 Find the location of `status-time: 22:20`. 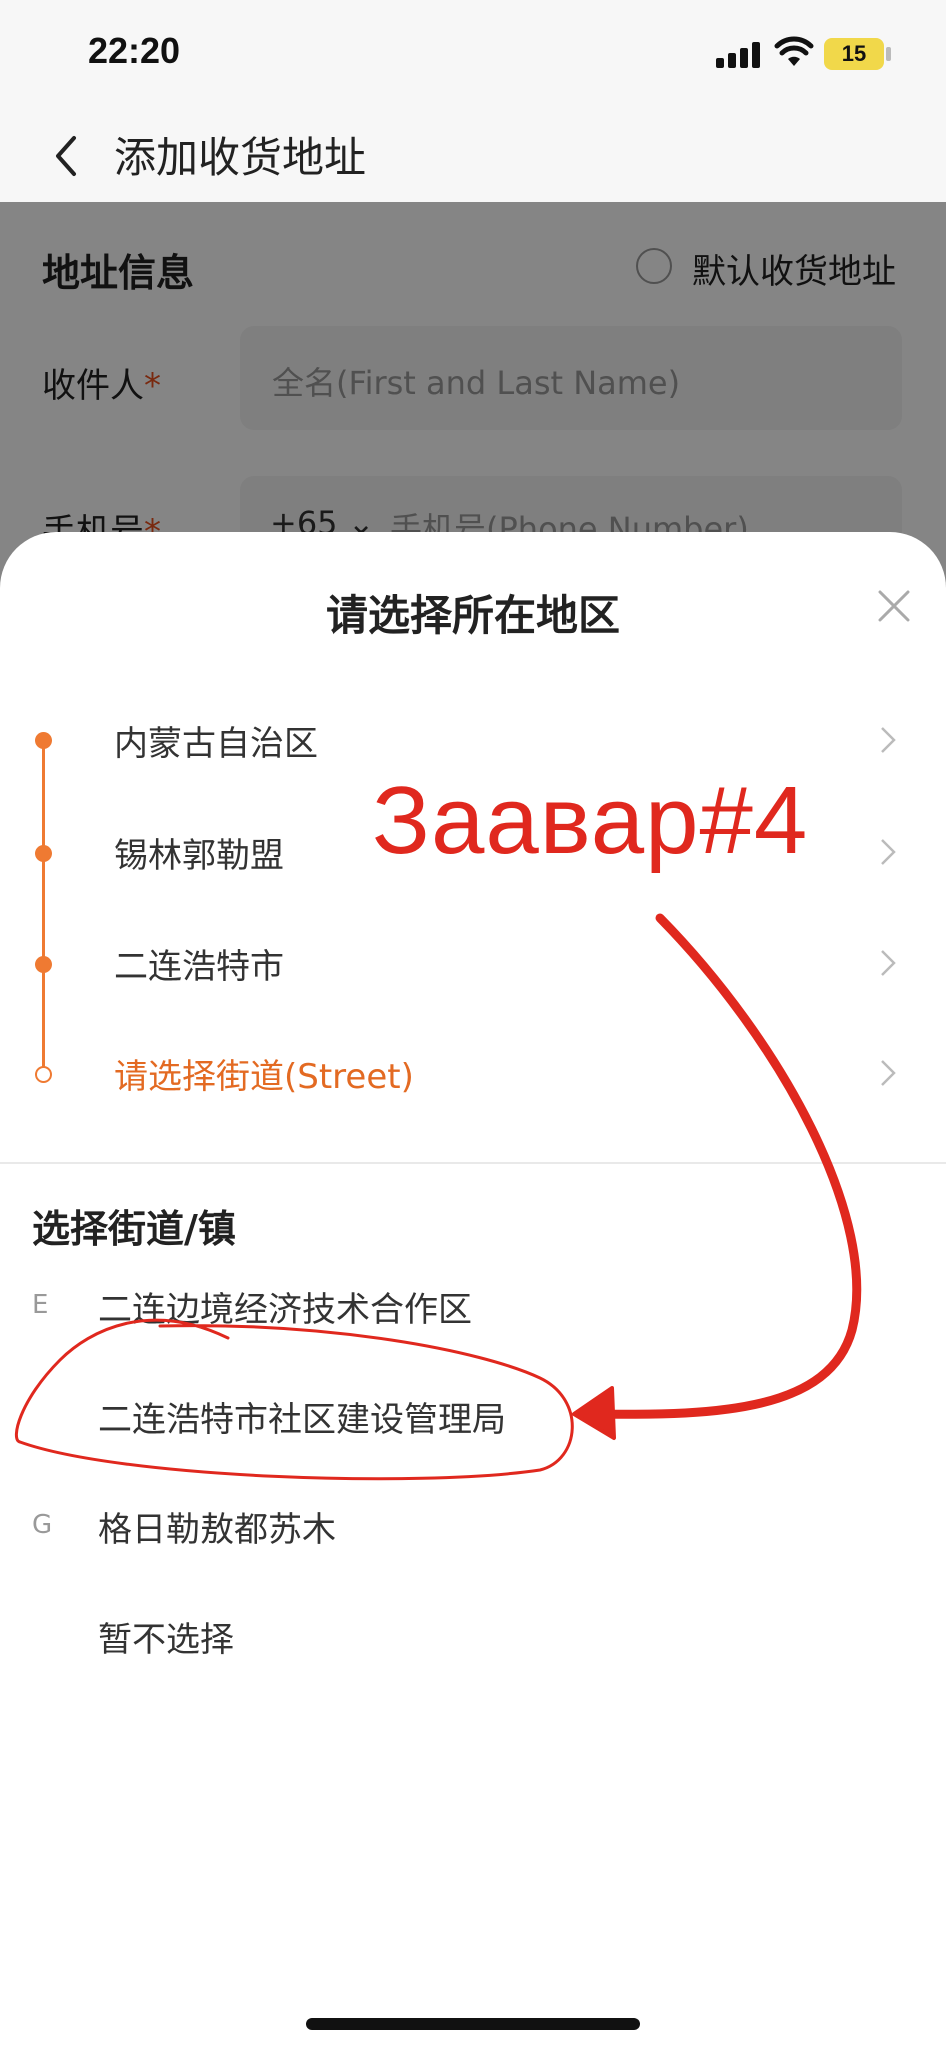

status-time: 22:20 is located at coordinates (134, 50).